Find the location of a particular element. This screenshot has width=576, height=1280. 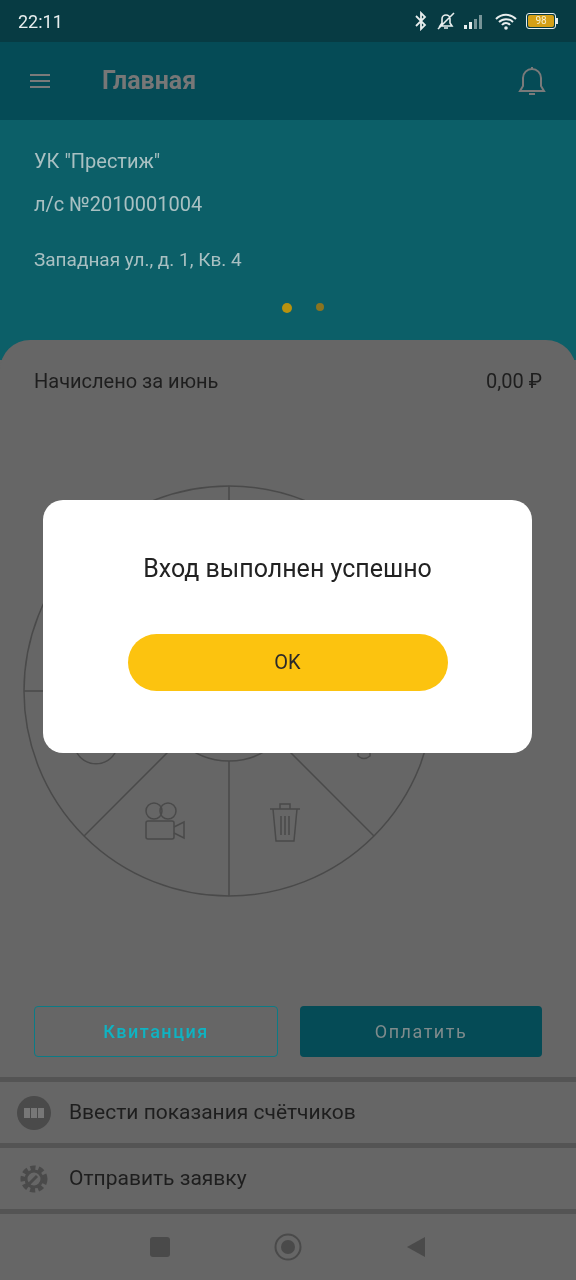

ok-button: OK is located at coordinates (287, 662).